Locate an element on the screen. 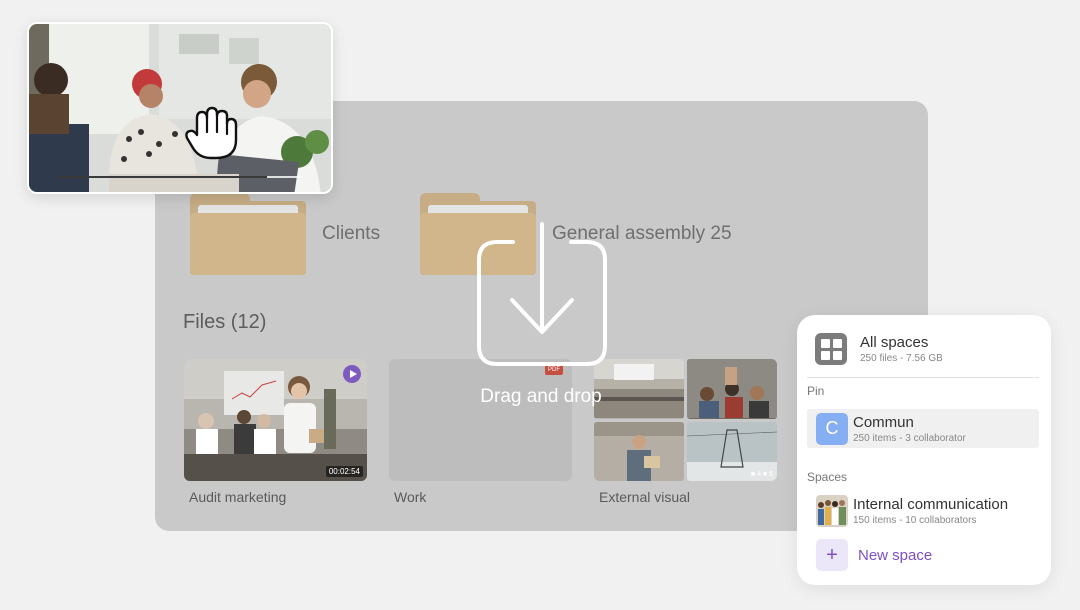 The height and width of the screenshot is (610, 1080). meeting-photo is located at coordinates (180, 108).